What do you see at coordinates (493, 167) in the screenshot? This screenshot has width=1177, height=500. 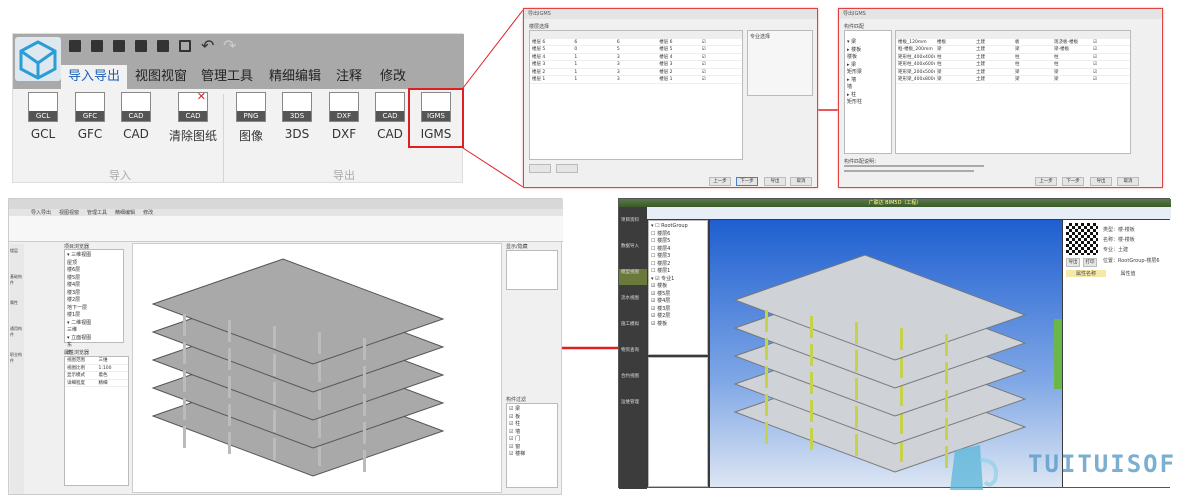 I see `callout-line-bottom` at bounding box center [493, 167].